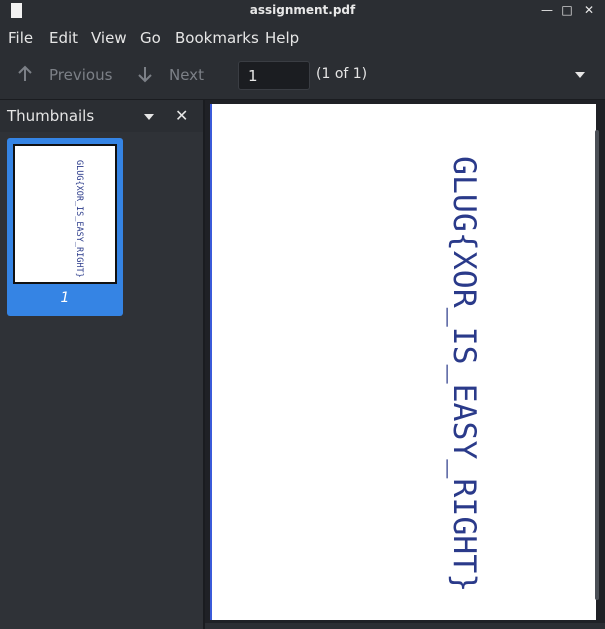 The width and height of the screenshot is (605, 629). What do you see at coordinates (101, 116) in the screenshot?
I see `sidebar-header: Thumbnails ✕` at bounding box center [101, 116].